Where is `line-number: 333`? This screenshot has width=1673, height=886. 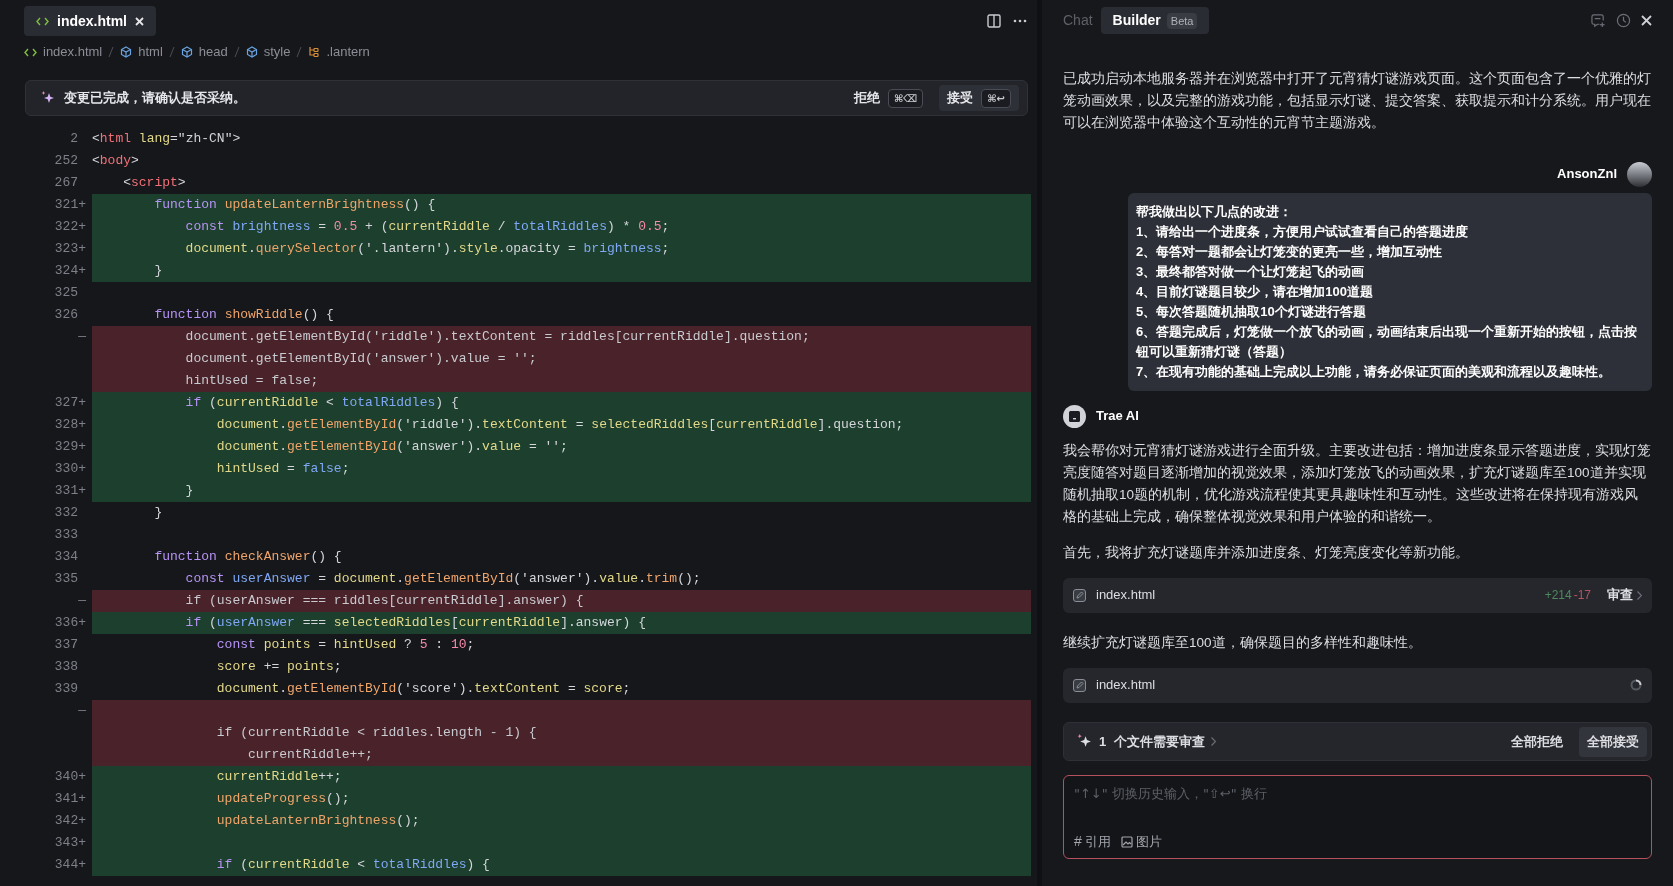
line-number: 333 is located at coordinates (66, 535).